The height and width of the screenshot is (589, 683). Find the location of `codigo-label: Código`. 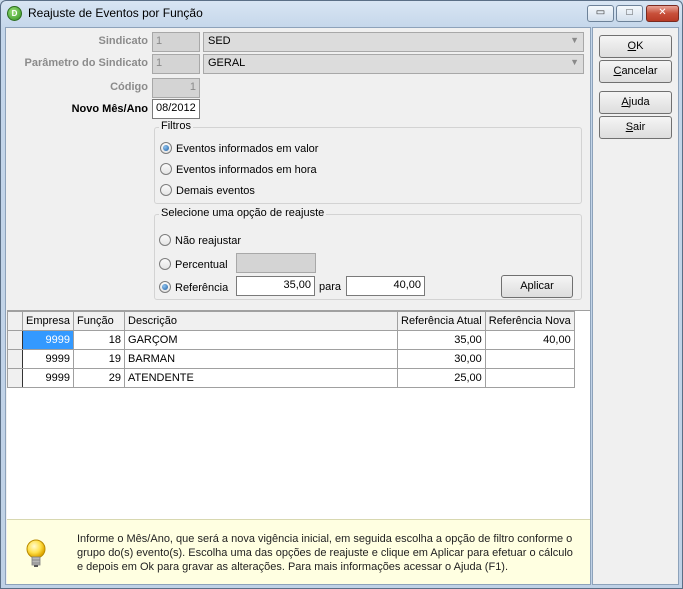

codigo-label: Código is located at coordinates (129, 87).